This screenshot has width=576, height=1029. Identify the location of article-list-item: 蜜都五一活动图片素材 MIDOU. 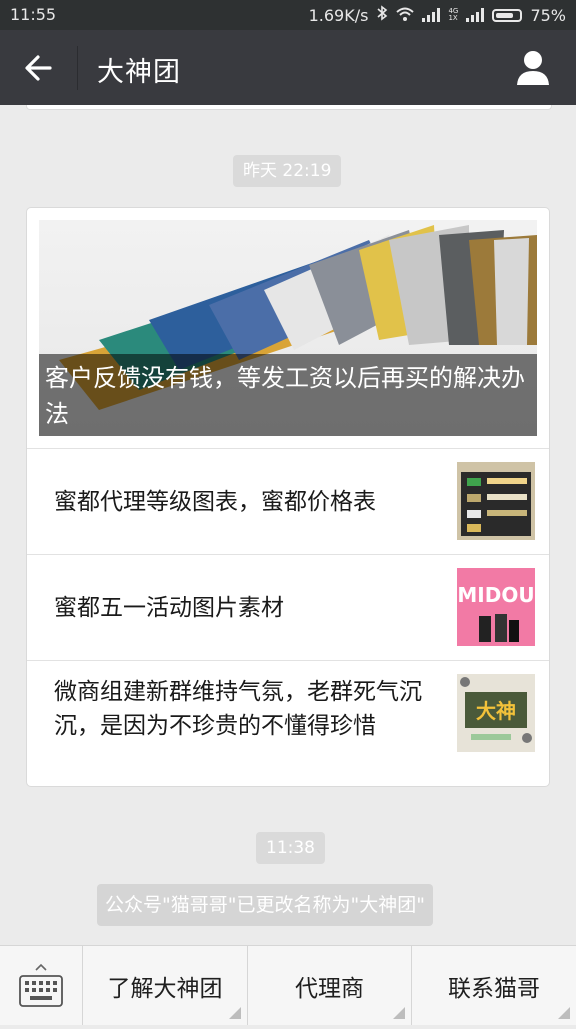
(288, 607).